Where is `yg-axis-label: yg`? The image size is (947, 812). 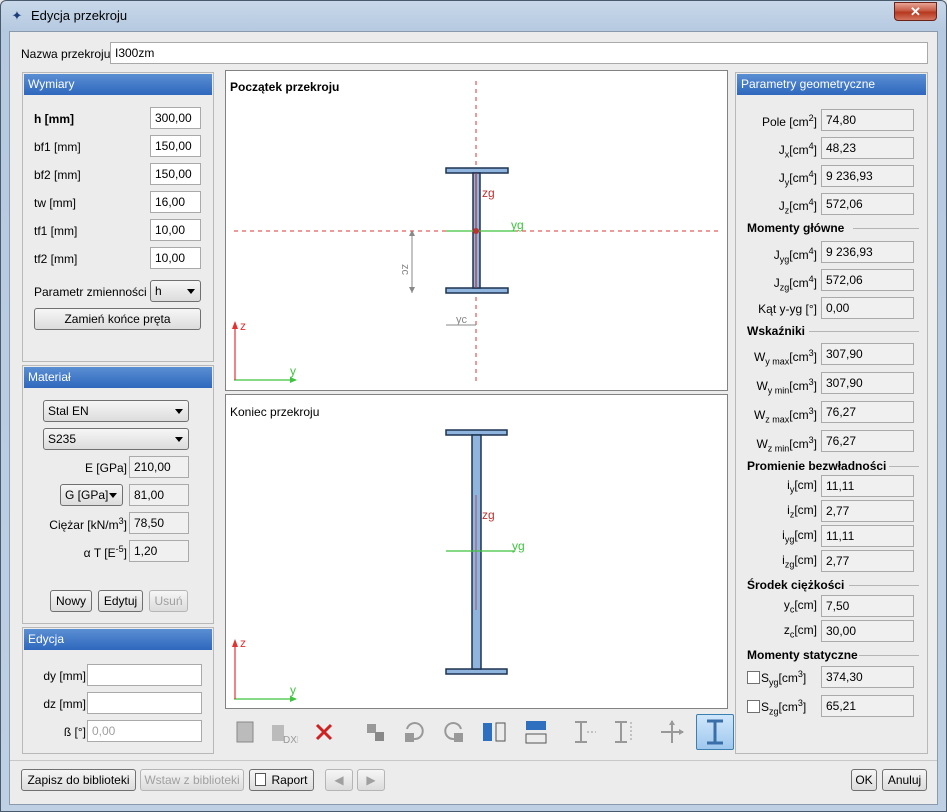 yg-axis-label: yg is located at coordinates (518, 546).